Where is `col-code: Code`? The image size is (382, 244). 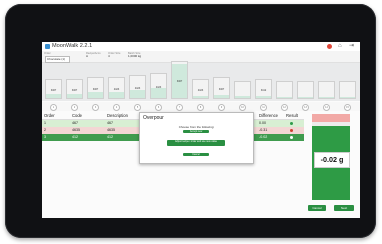
col-code: Code is located at coordinates (77, 115).